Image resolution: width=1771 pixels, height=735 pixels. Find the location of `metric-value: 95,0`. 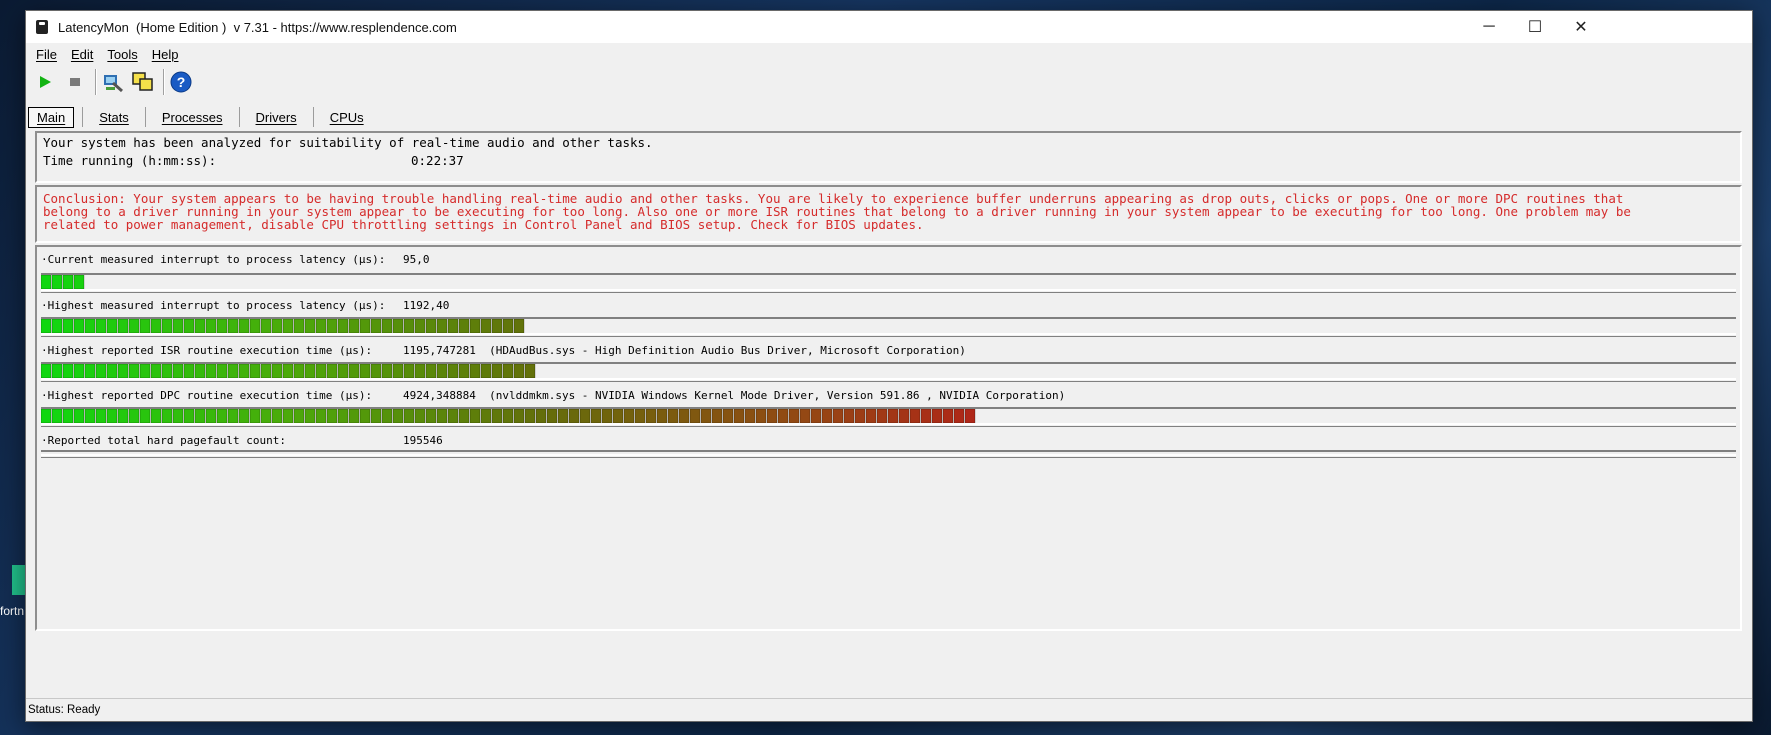

metric-value: 95,0 is located at coordinates (416, 259).